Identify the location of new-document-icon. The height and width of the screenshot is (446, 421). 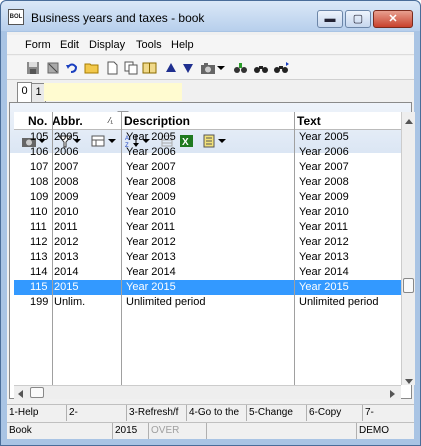
(112, 68).